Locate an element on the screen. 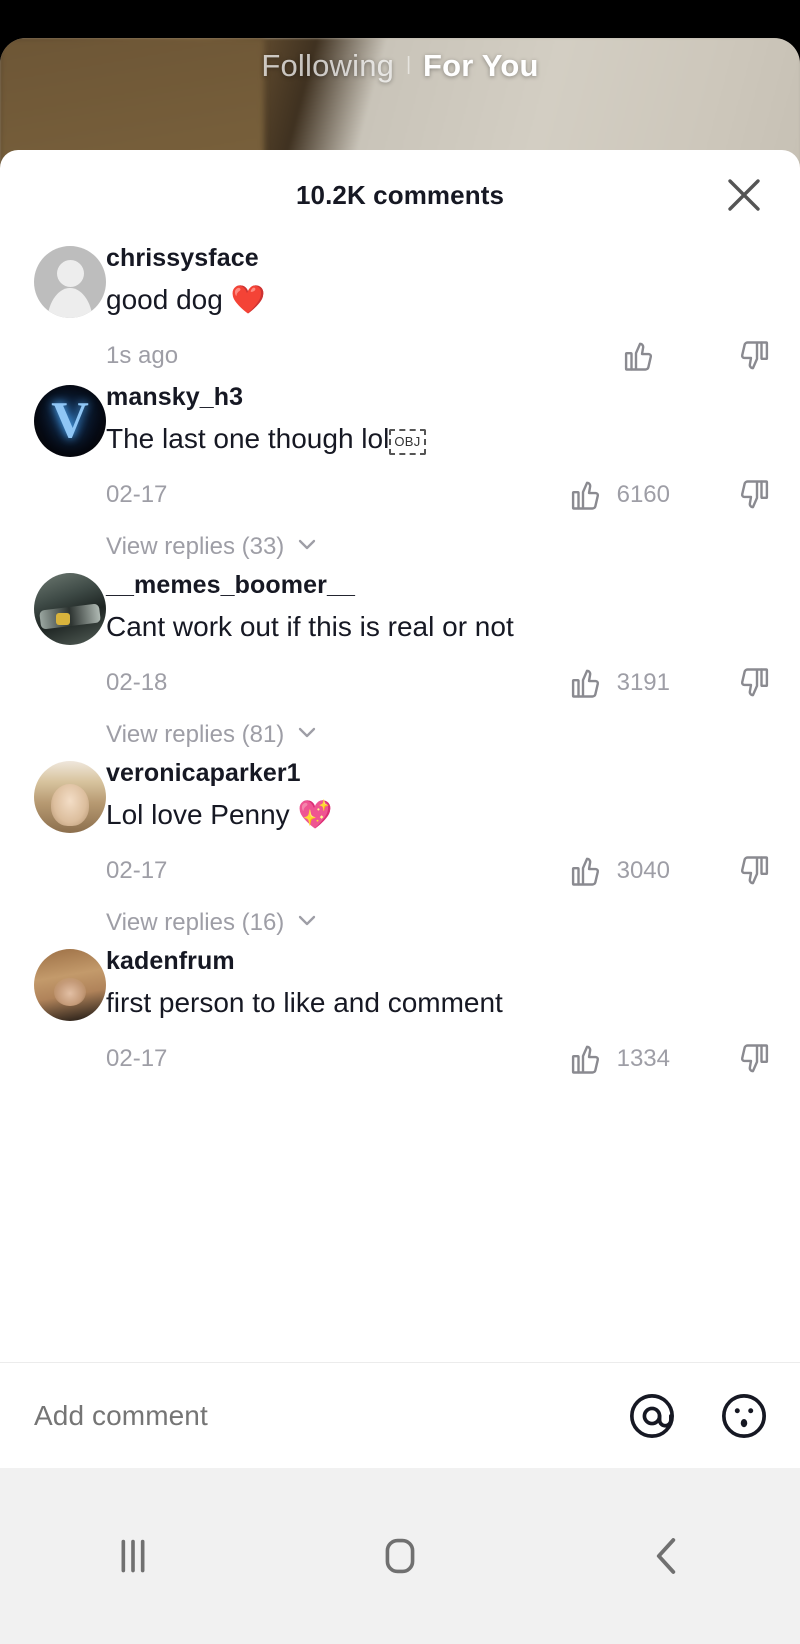 The height and width of the screenshot is (1644, 800). comment-username: veronicaparker1 is located at coordinates (439, 774).